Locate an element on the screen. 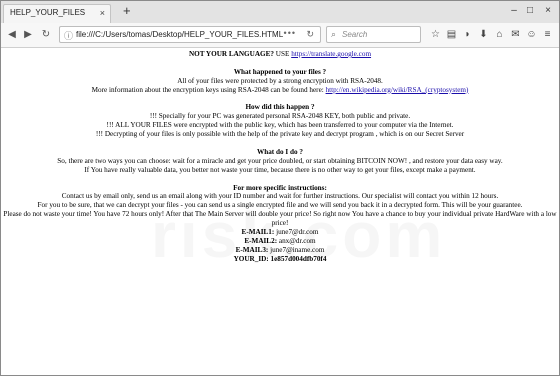 This screenshot has width=560, height=376. language-use: USE is located at coordinates (283, 54).